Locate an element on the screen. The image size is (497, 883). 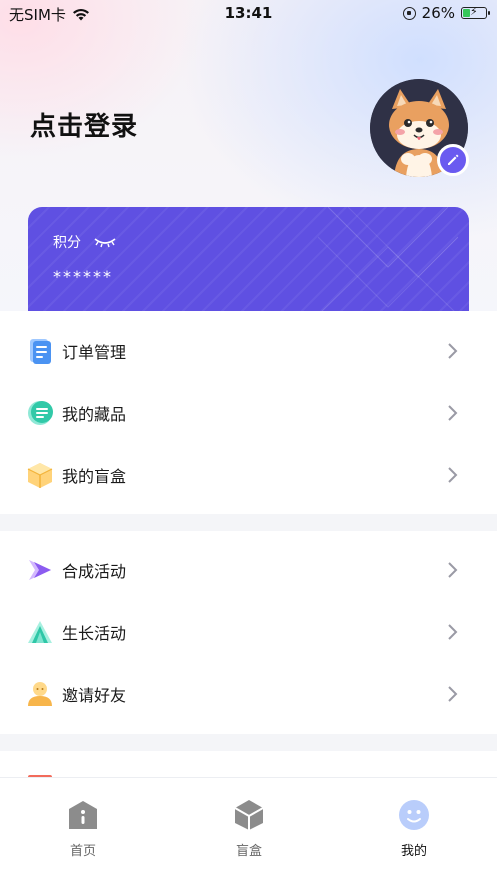
menu-item-orders: 订单管理 is located at coordinates (248, 351).